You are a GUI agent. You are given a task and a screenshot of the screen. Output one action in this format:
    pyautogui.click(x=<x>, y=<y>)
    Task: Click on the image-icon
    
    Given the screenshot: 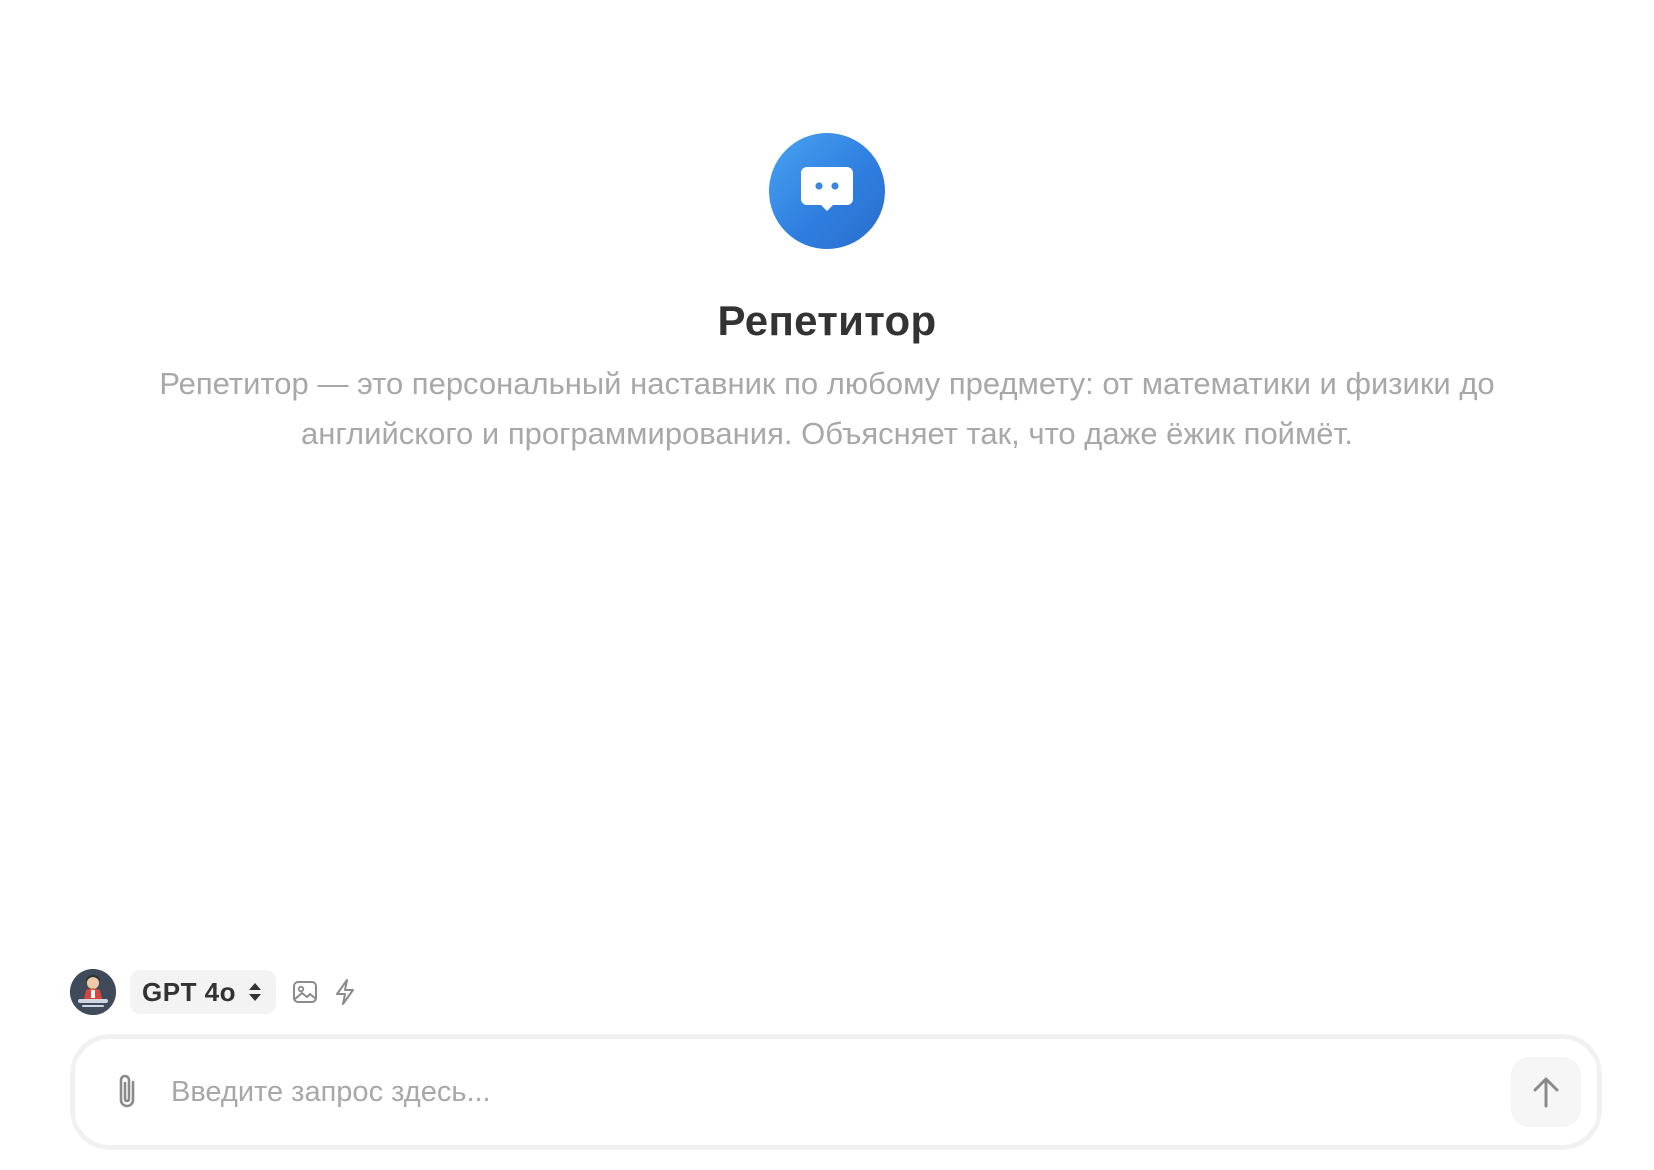 What is the action you would take?
    pyautogui.click(x=305, y=992)
    